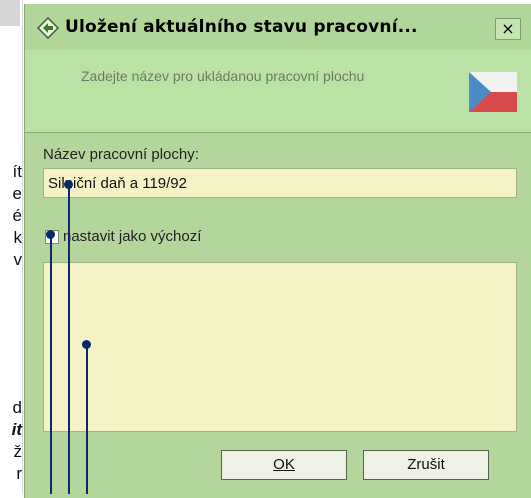 The image size is (531, 498). Describe the element at coordinates (17, 193) in the screenshot. I see `doc-text-fragment: e` at that location.